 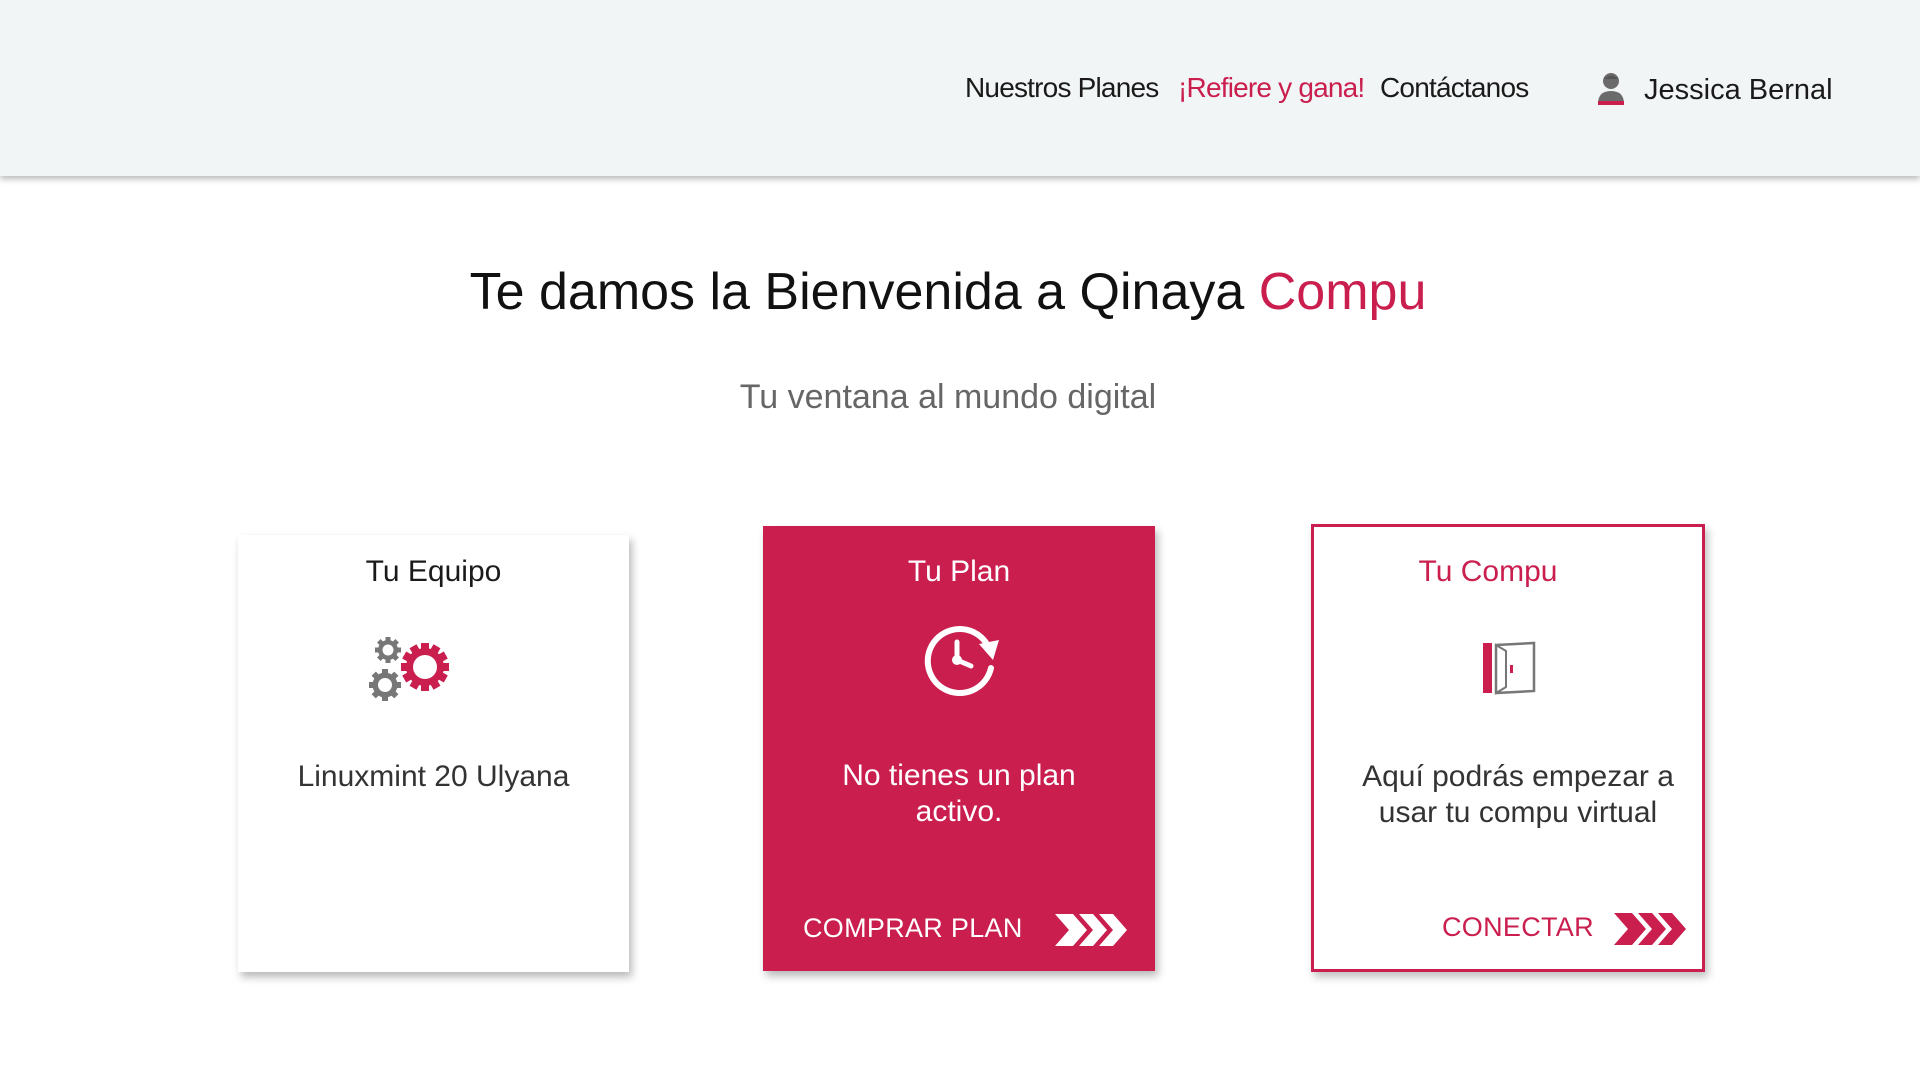 What do you see at coordinates (1738, 90) in the screenshot?
I see `user-name: Jessica Bernal` at bounding box center [1738, 90].